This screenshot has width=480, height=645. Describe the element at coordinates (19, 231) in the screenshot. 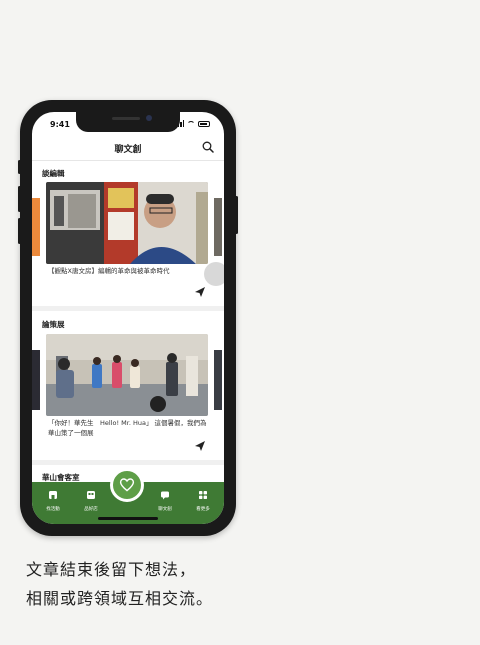

I see `volume-down-button` at that location.